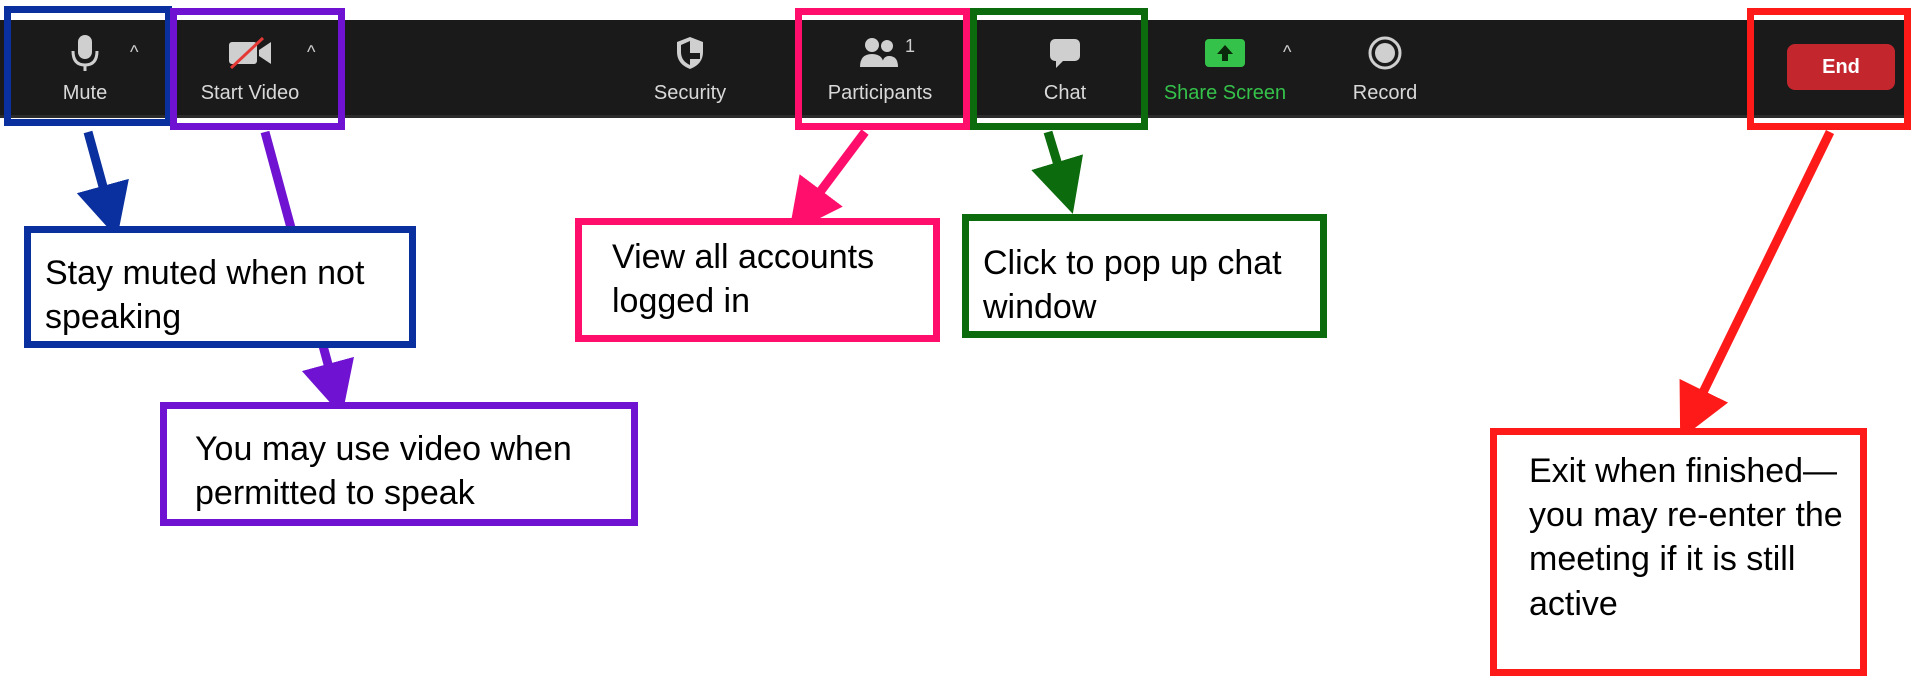 The width and height of the screenshot is (1911, 679). What do you see at coordinates (757, 280) in the screenshot?
I see `participants-callout: View all accounts logged in` at bounding box center [757, 280].